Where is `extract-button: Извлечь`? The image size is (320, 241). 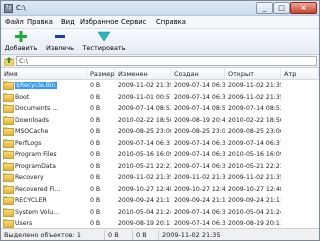 extract-button: Извлечь is located at coordinates (60, 42).